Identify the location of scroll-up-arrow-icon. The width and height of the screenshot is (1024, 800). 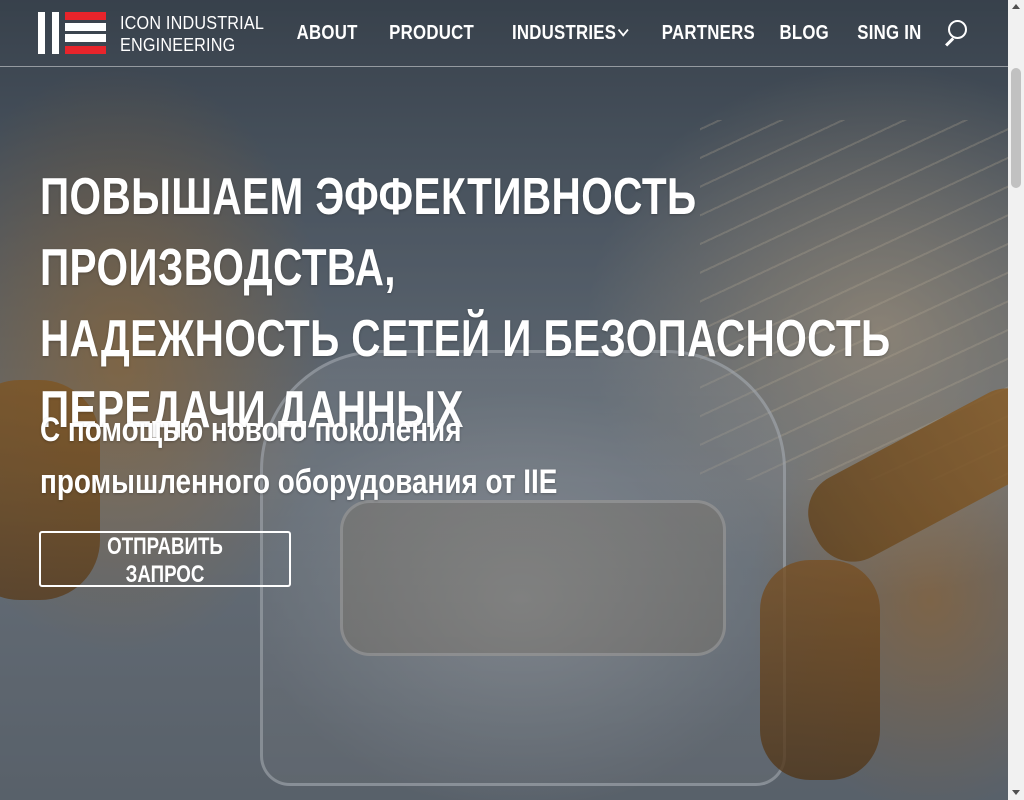
(1016, 6).